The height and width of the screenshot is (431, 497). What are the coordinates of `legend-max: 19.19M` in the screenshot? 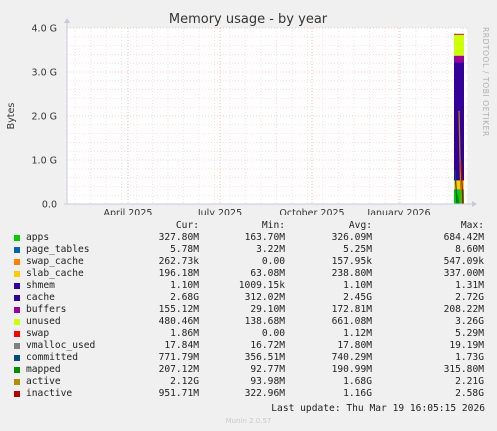 It's located at (466, 345).